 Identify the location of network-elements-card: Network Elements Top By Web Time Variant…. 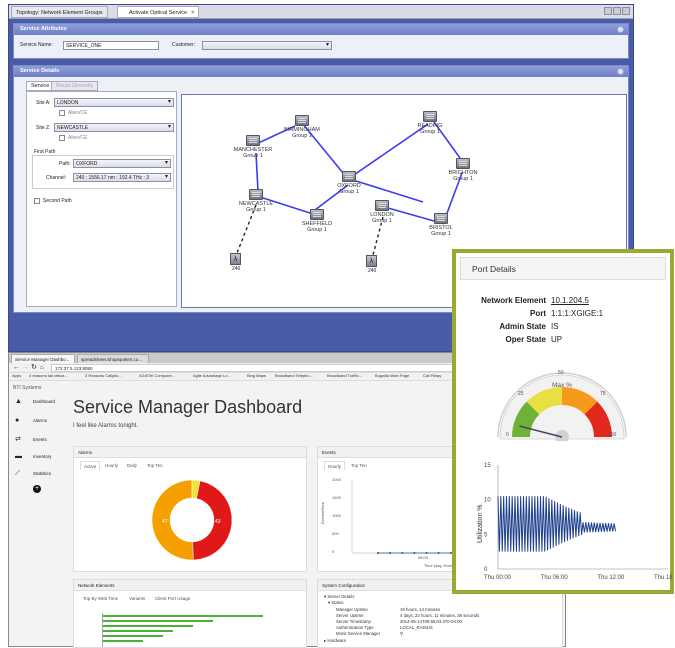
(190, 613).